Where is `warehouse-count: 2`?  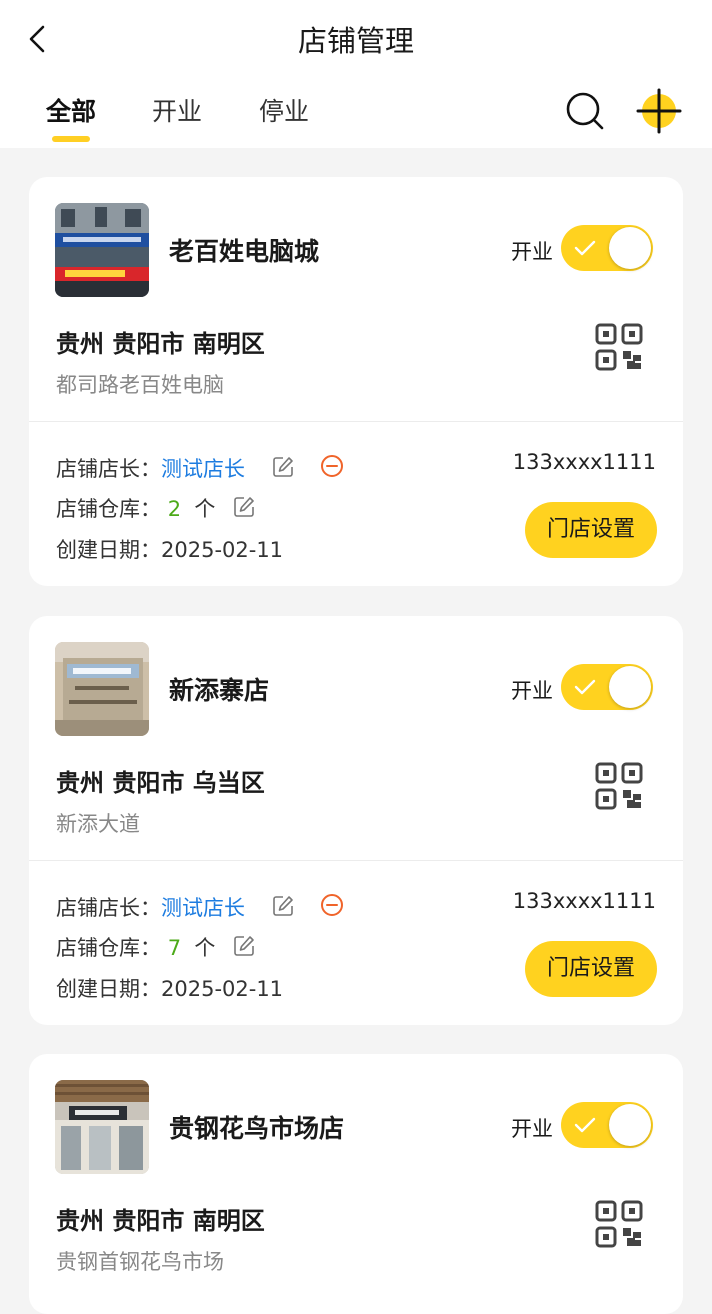 warehouse-count: 2 is located at coordinates (174, 509).